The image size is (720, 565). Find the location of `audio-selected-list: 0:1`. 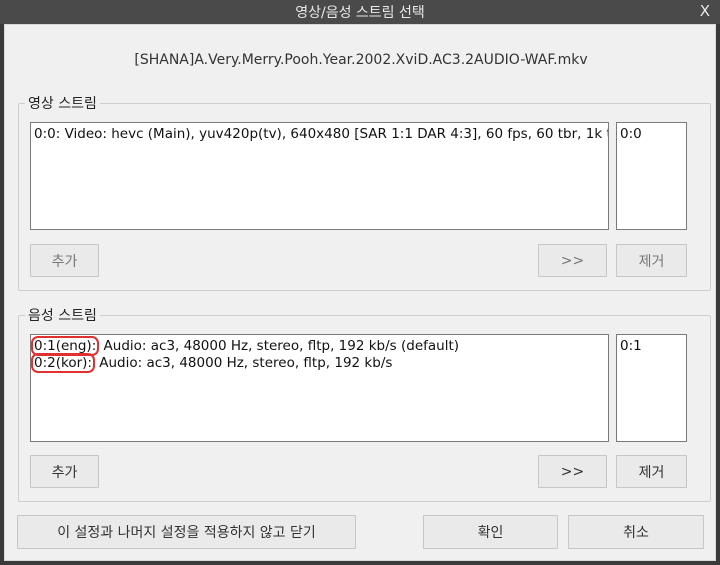

audio-selected-list: 0:1 is located at coordinates (651, 388).